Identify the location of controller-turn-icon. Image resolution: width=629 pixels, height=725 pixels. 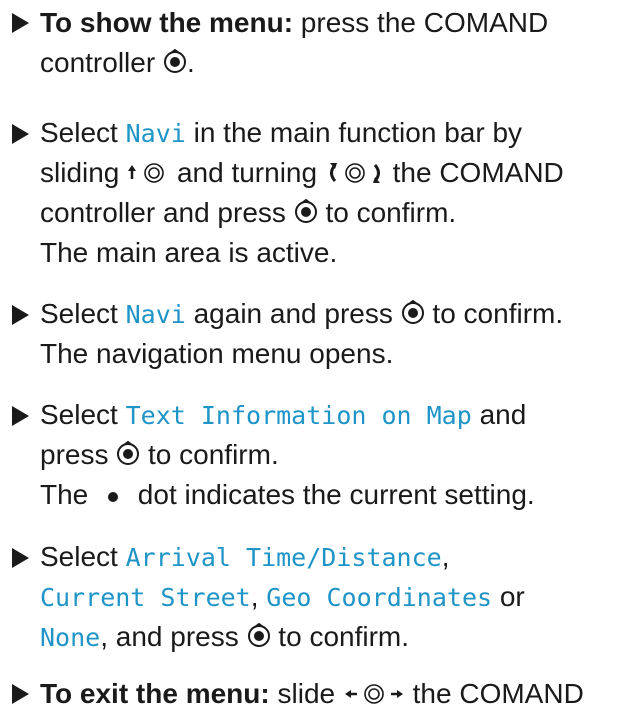
(355, 173).